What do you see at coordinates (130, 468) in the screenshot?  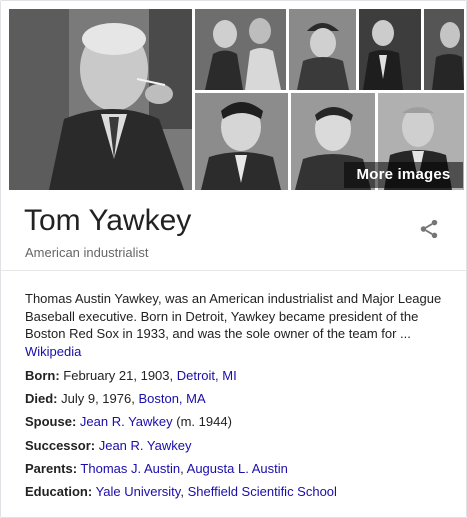 I see `parent-link-1: Thomas J. Austin` at bounding box center [130, 468].